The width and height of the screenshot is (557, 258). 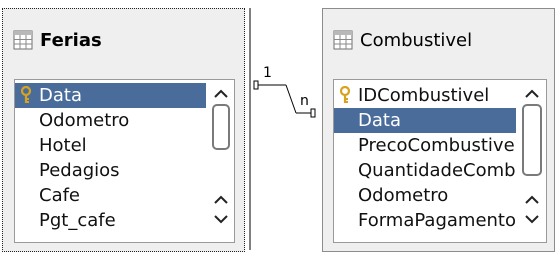 I want to click on field-row: QuantidadeCombustivel, so click(x=425, y=170).